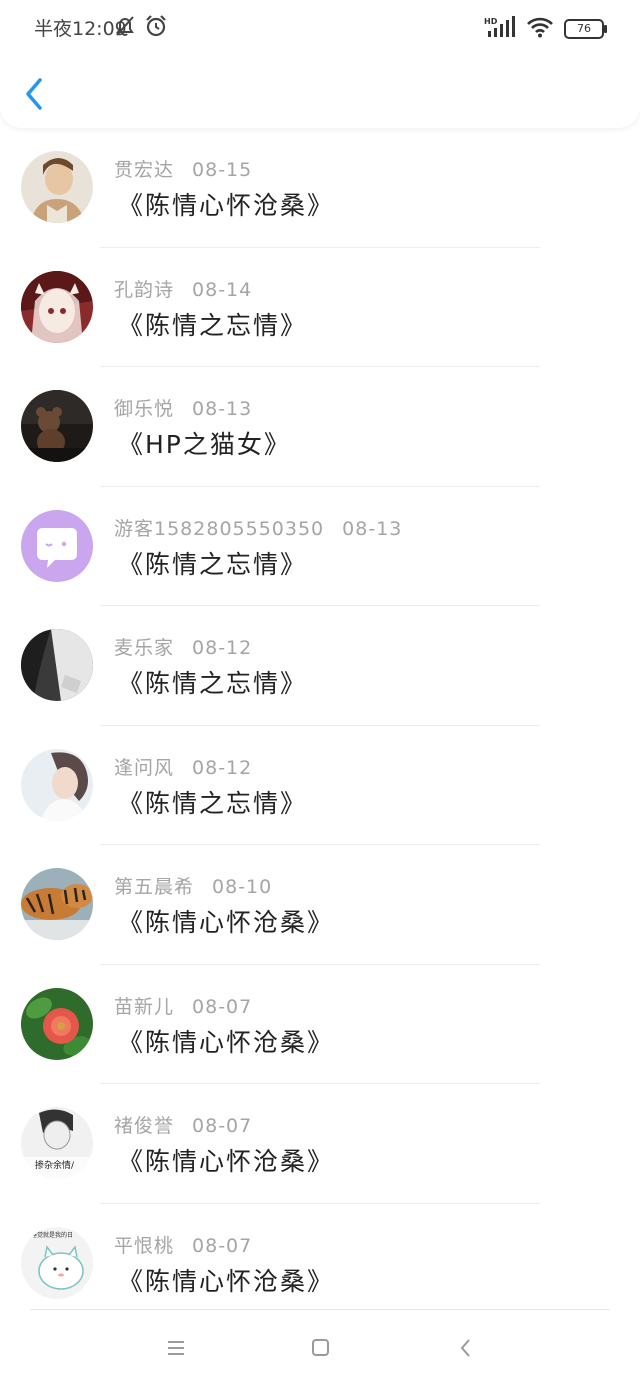  I want to click on user-name: 御乐悦, so click(144, 409).